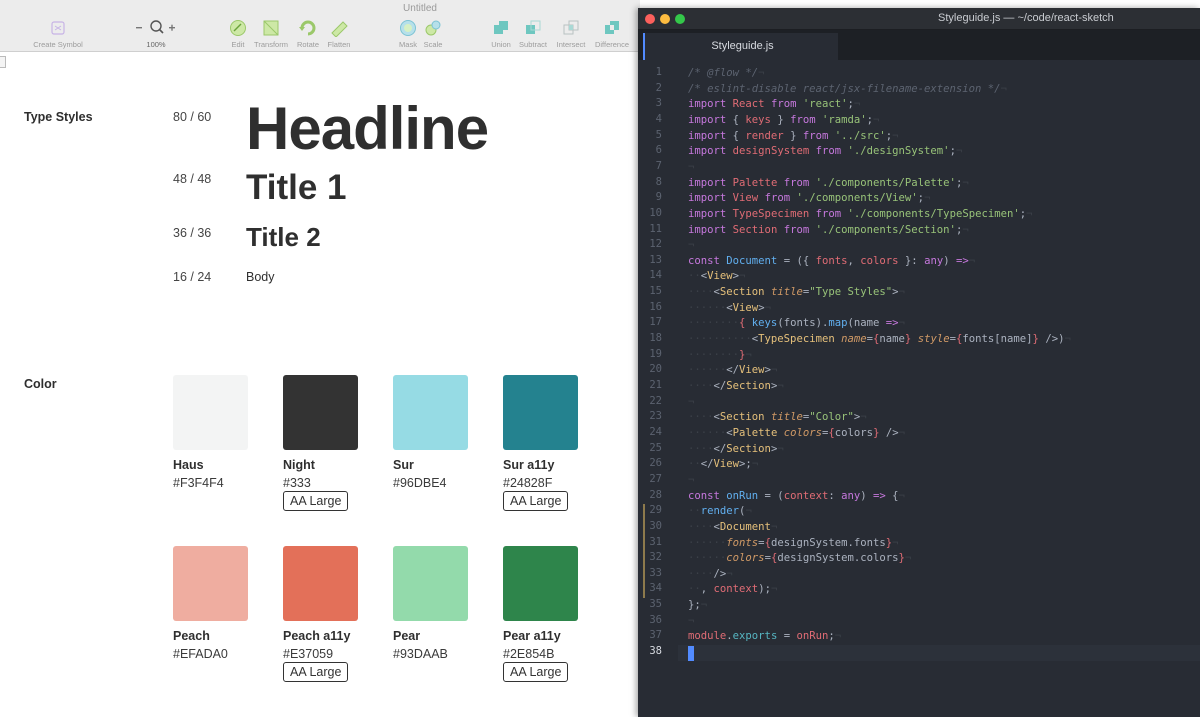 This screenshot has height=717, width=1200. I want to click on mask-icon, so click(408, 28).